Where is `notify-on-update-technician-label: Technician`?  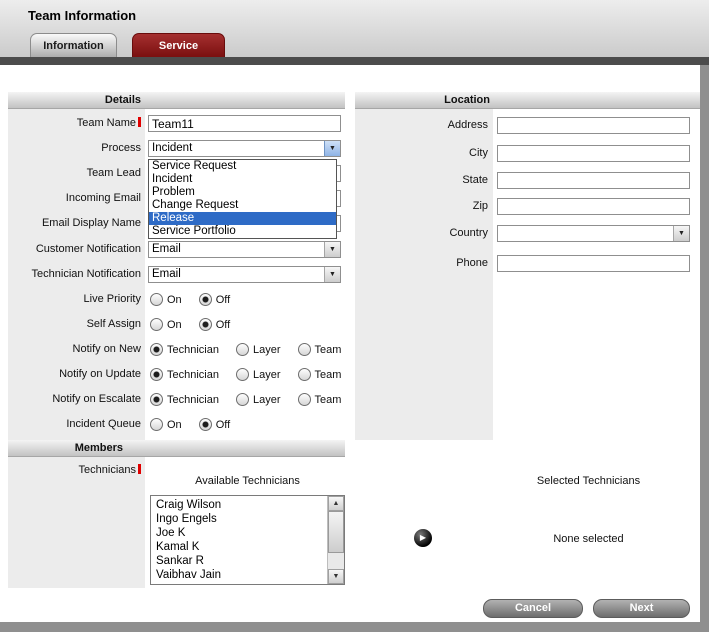 notify-on-update-technician-label: Technician is located at coordinates (193, 374).